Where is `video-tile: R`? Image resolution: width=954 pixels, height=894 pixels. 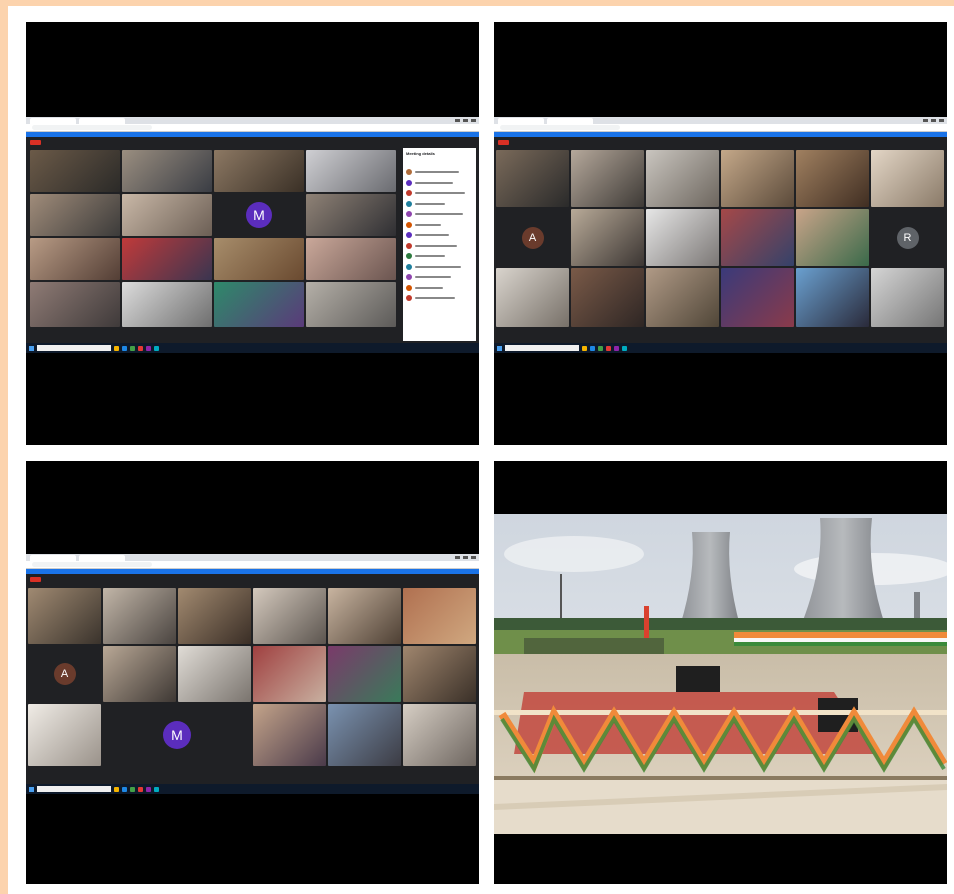
video-tile: R is located at coordinates (907, 237).